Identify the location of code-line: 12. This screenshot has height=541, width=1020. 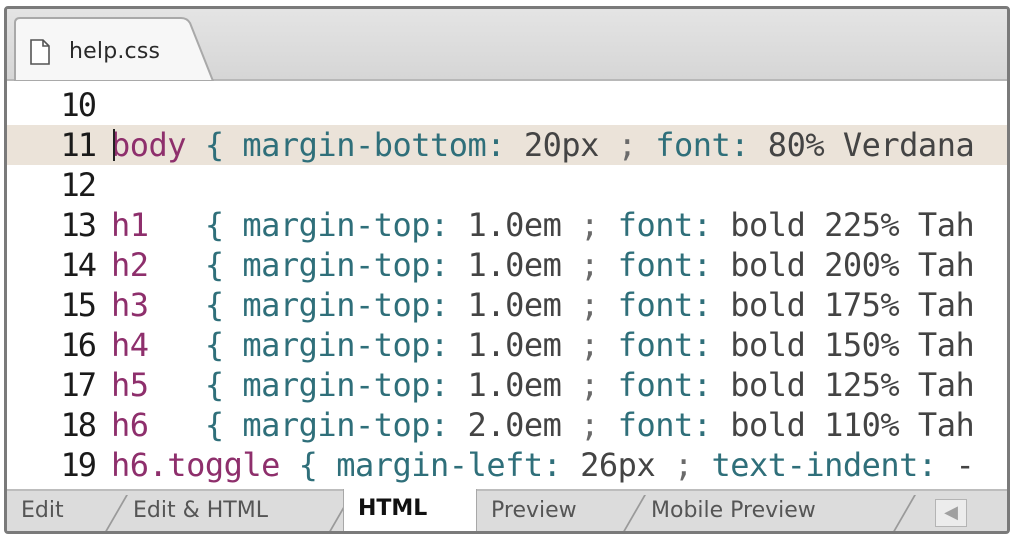
(507, 185).